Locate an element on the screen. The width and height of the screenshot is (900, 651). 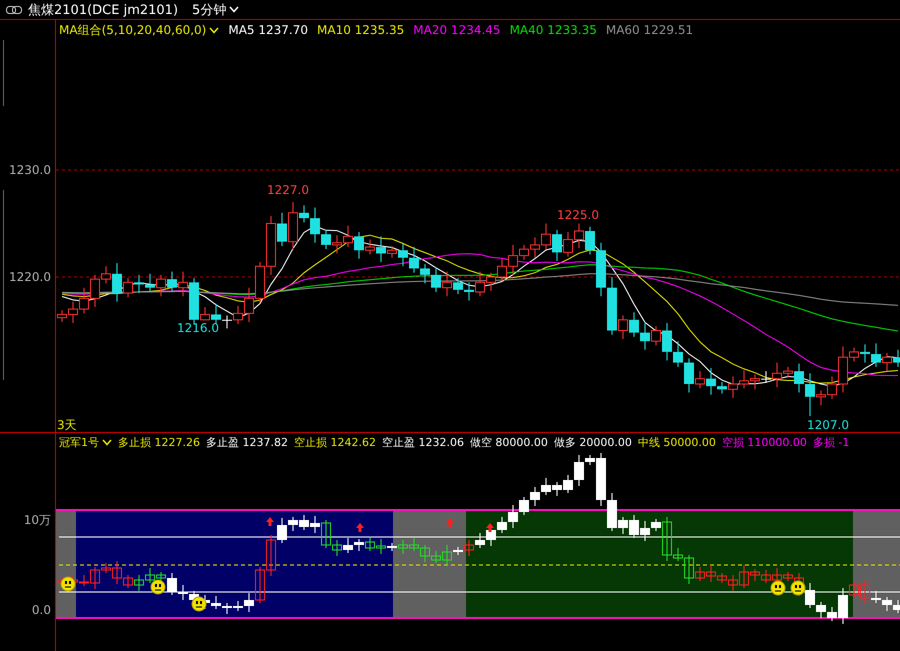
indicator-axis-label: 10万 is located at coordinates (37, 520).